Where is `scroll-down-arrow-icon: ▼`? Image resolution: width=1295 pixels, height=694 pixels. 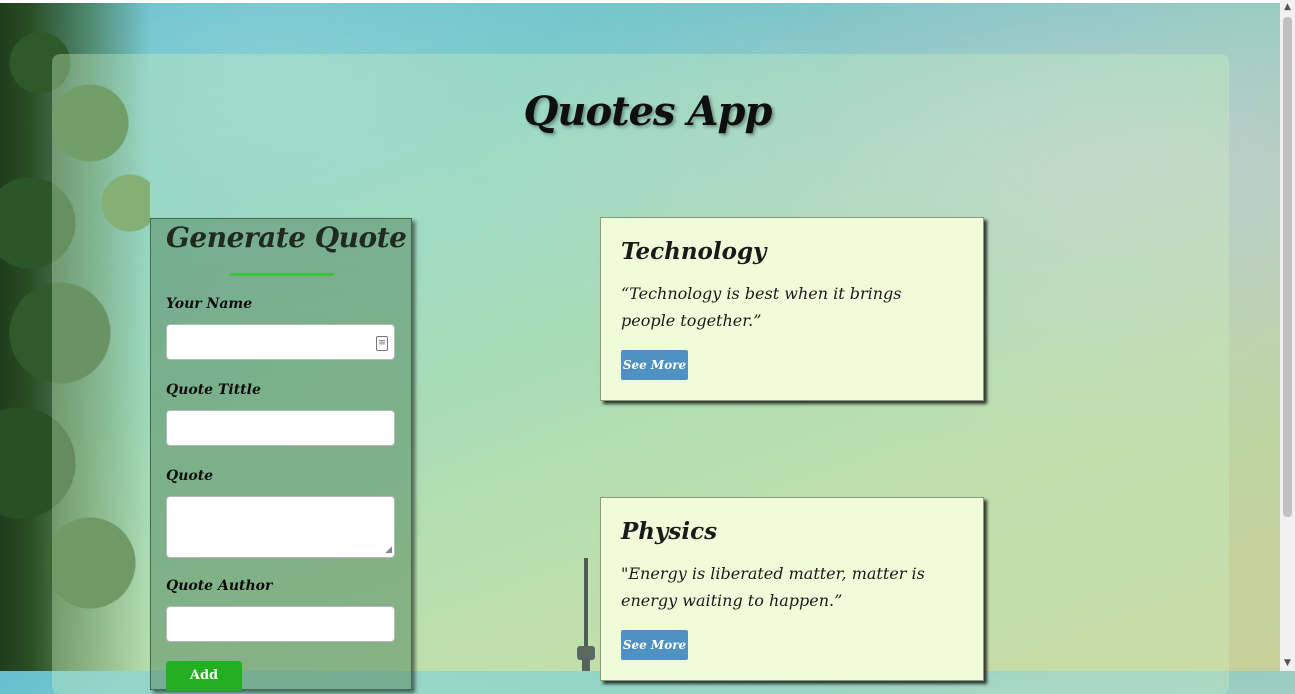
scroll-down-arrow-icon: ▼ is located at coordinates (1287, 663).